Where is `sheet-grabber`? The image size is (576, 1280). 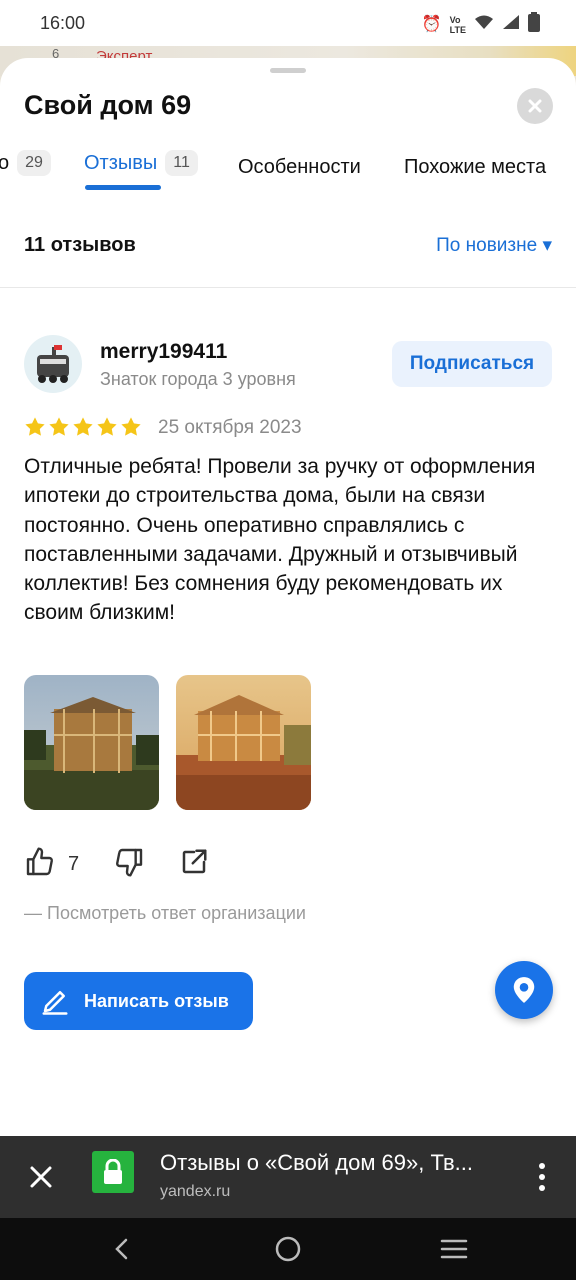
sheet-grabber is located at coordinates (288, 70).